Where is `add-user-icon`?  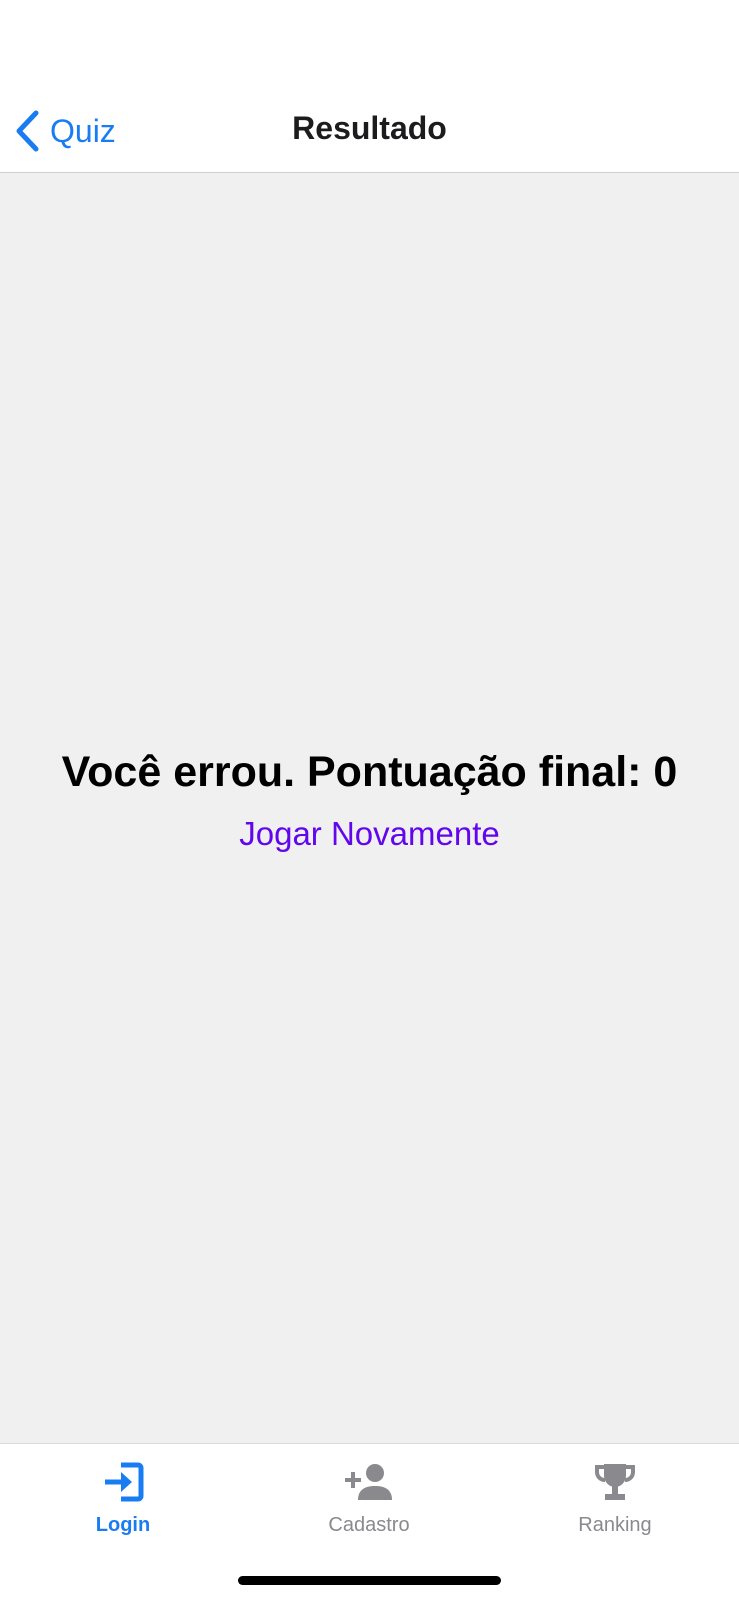 add-user-icon is located at coordinates (369, 1482).